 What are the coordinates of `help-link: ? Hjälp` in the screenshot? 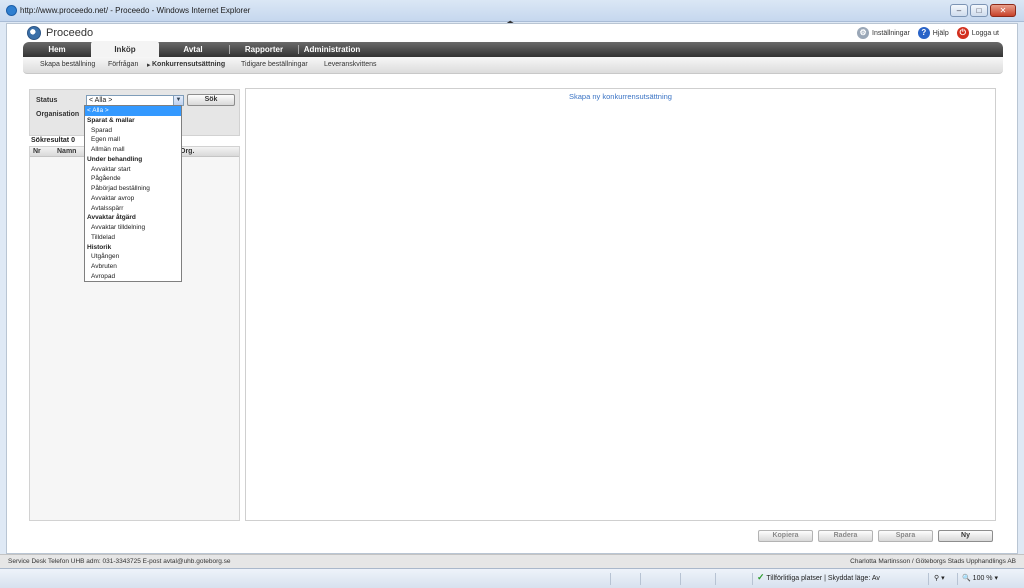 It's located at (933, 33).